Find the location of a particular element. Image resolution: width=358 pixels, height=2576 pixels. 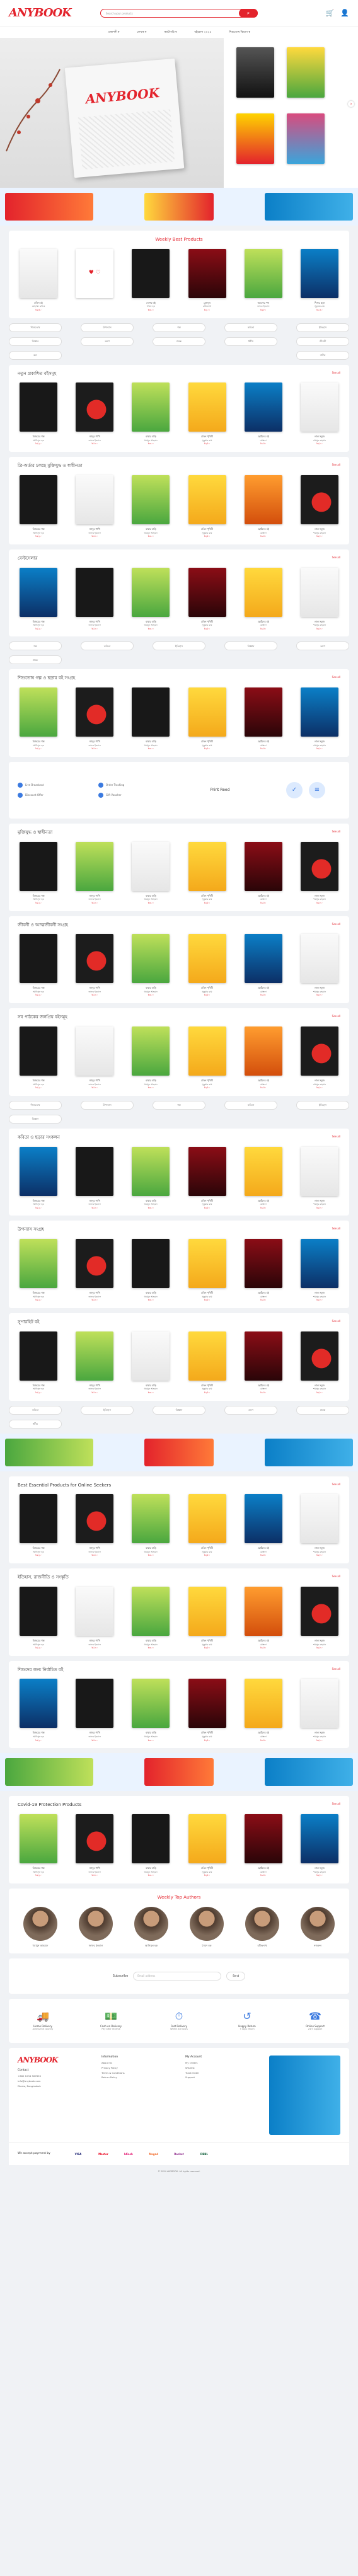

search-input: Search your products ⌕ is located at coordinates (179, 13).